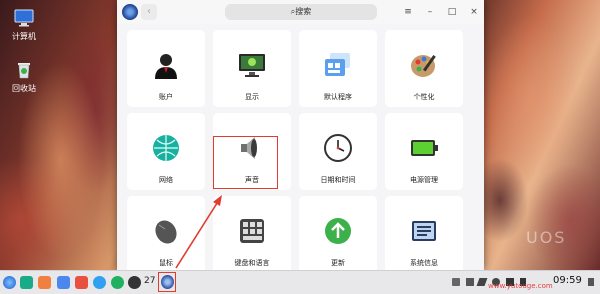 This screenshot has height=294, width=600. Describe the element at coordinates (26, 282) in the screenshot. I see `terminal-icon` at that location.